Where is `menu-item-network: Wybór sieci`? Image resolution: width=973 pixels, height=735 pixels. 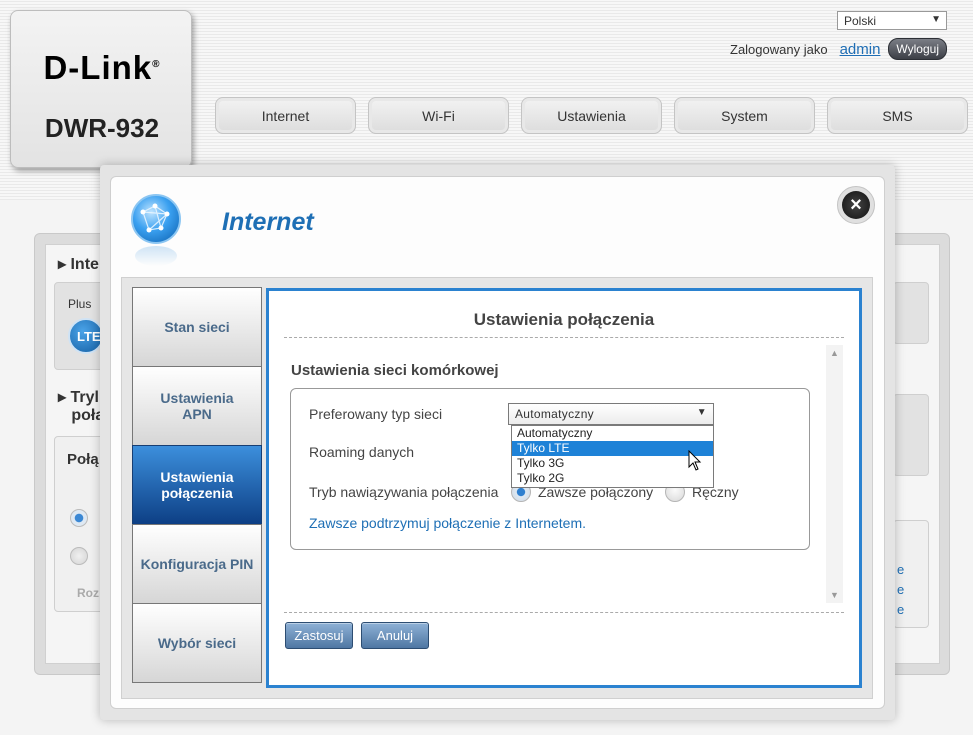 menu-item-network: Wybór sieci is located at coordinates (197, 643).